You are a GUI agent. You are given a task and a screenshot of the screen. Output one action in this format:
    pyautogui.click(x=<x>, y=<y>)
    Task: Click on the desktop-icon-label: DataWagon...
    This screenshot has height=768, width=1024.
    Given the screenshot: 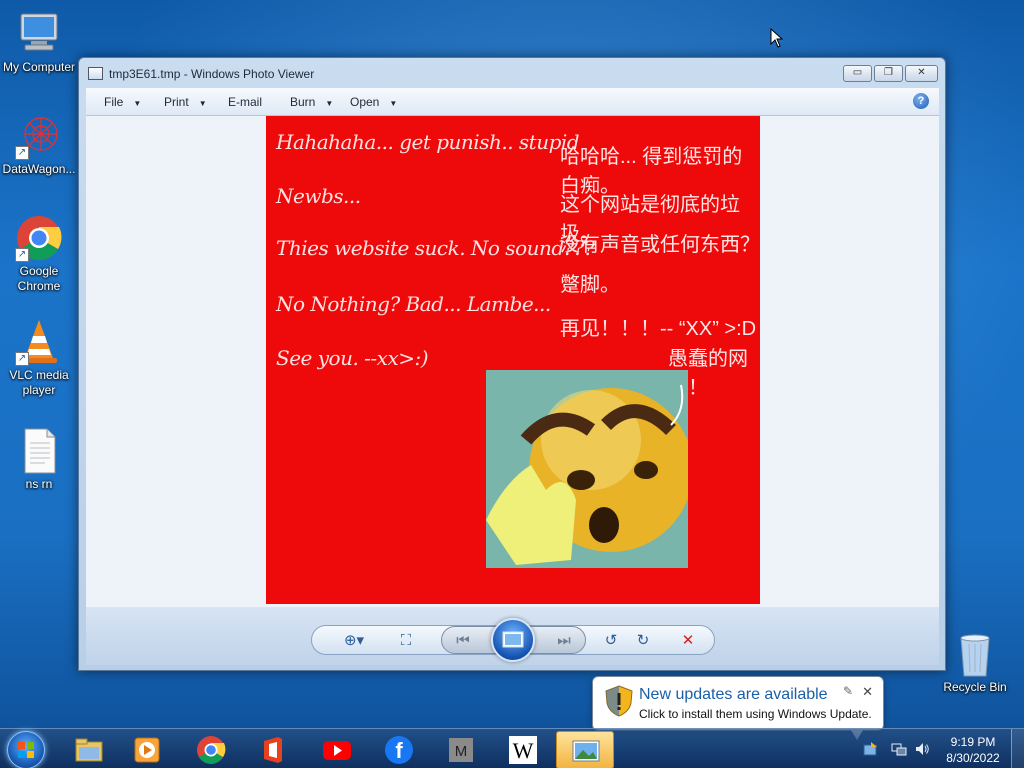 What is the action you would take?
    pyautogui.click(x=39, y=169)
    